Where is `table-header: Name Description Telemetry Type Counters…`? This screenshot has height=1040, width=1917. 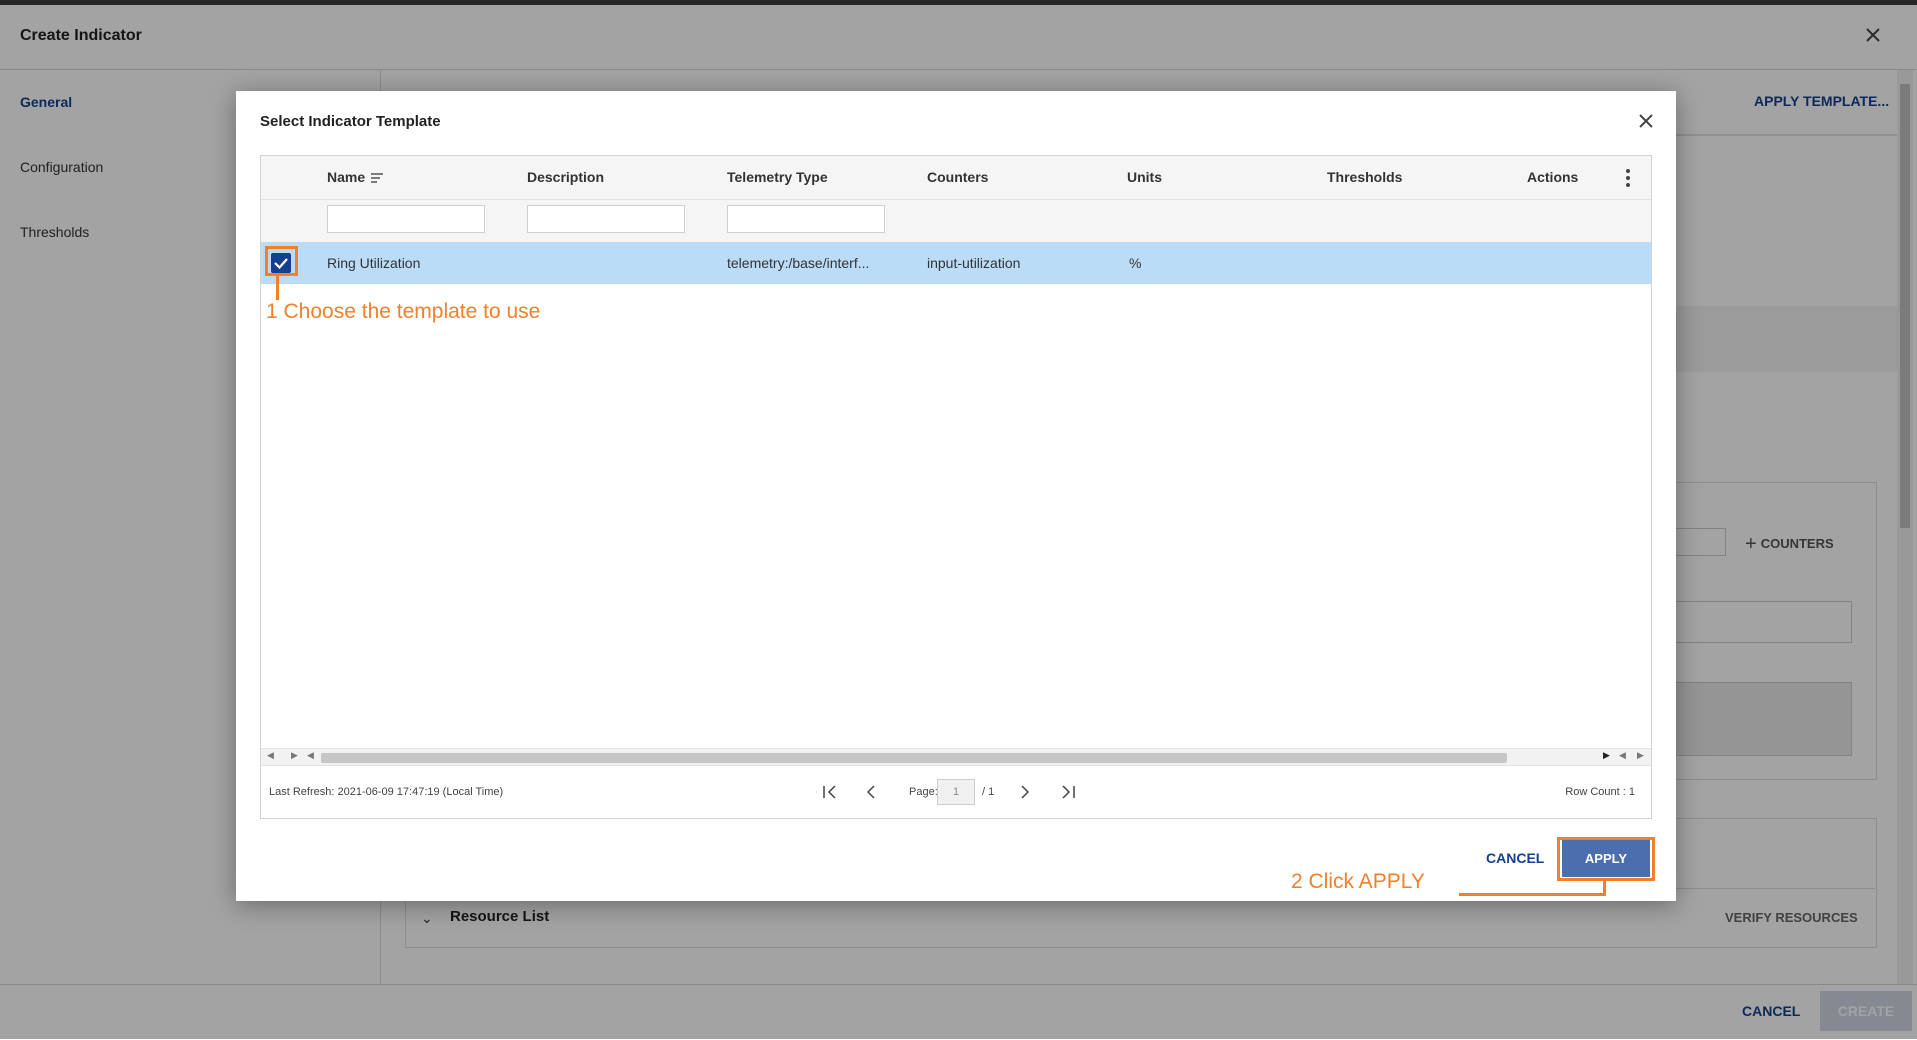 table-header: Name Description Telemetry Type Counters… is located at coordinates (956, 178).